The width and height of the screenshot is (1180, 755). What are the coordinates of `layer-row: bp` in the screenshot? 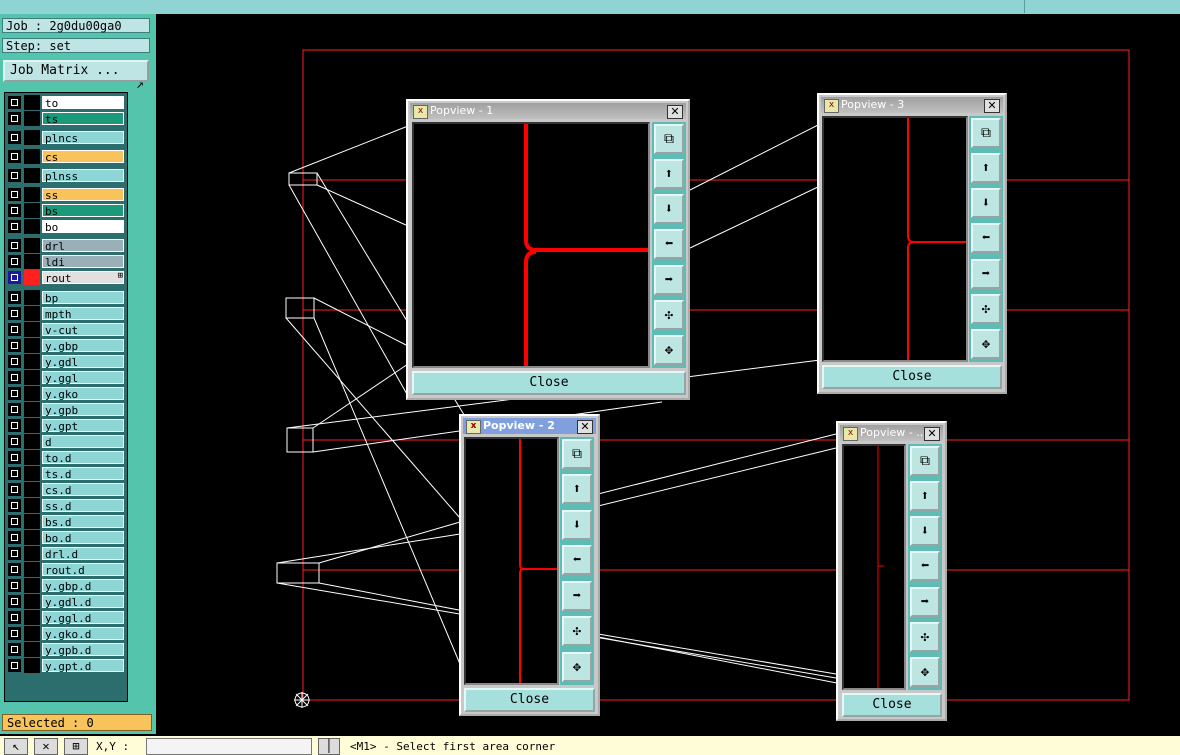 It's located at (66, 297).